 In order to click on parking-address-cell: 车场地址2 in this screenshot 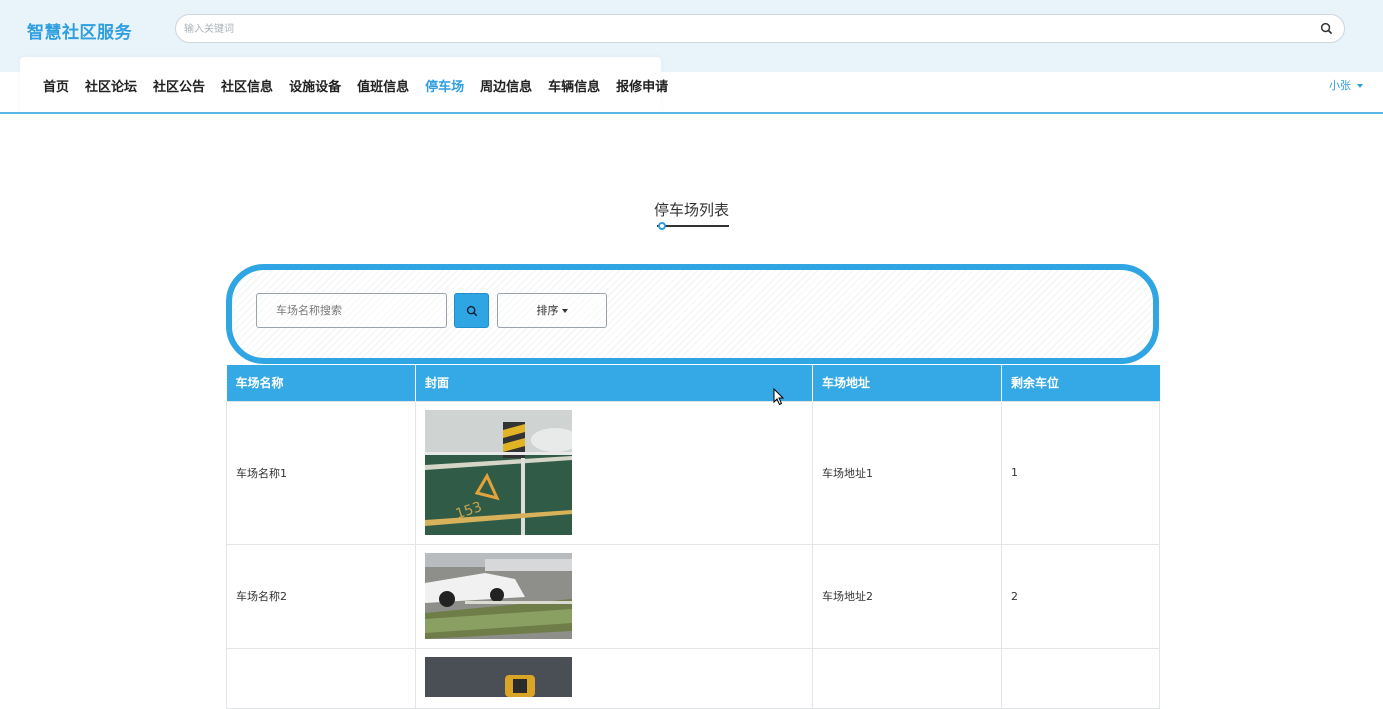, I will do `click(907, 596)`.